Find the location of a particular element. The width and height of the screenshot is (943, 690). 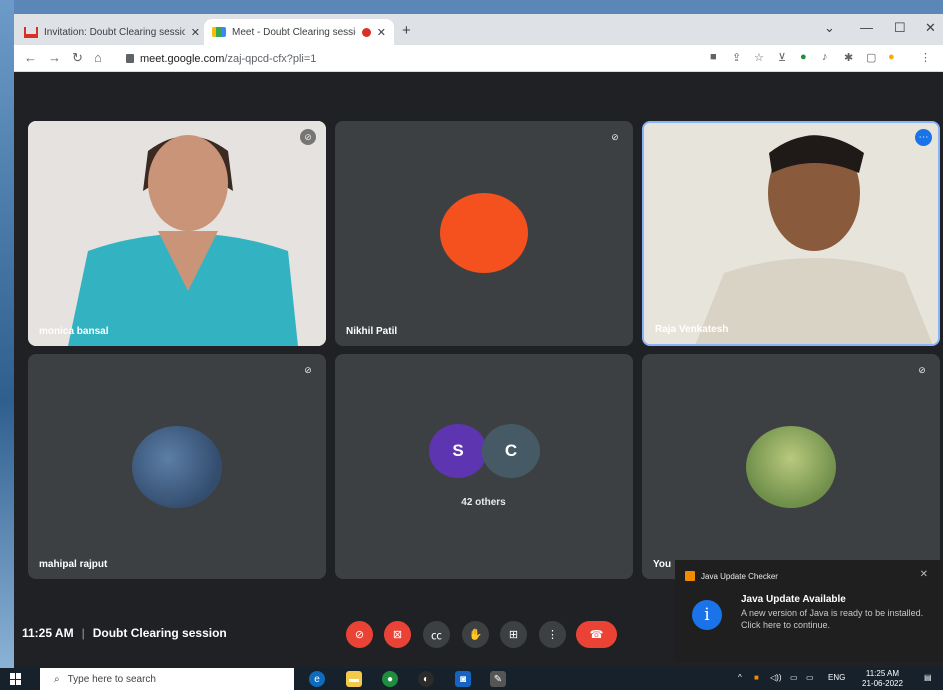

bookmark-star-icon: ☆ is located at coordinates (759, 57).